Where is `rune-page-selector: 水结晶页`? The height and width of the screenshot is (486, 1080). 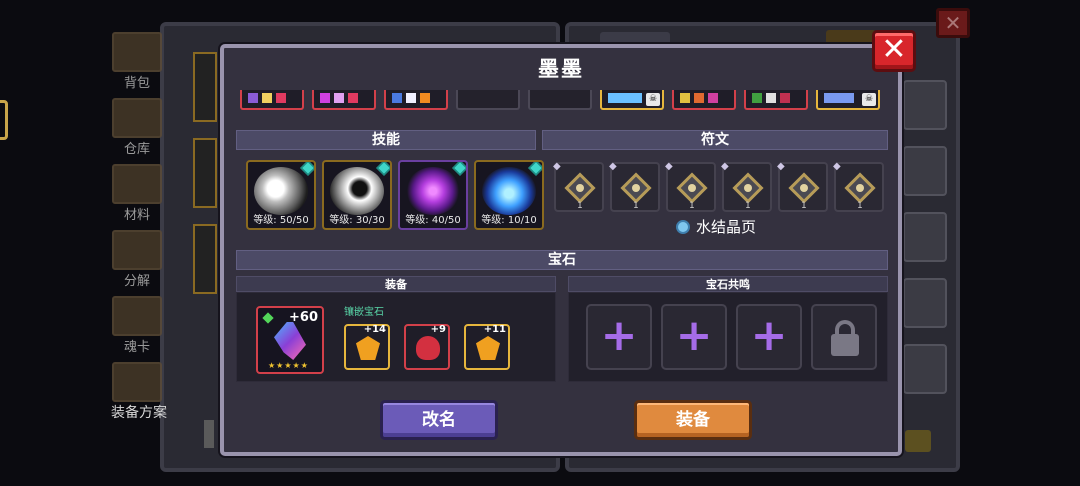
rune-page-selector: 水结晶页 is located at coordinates (716, 227).